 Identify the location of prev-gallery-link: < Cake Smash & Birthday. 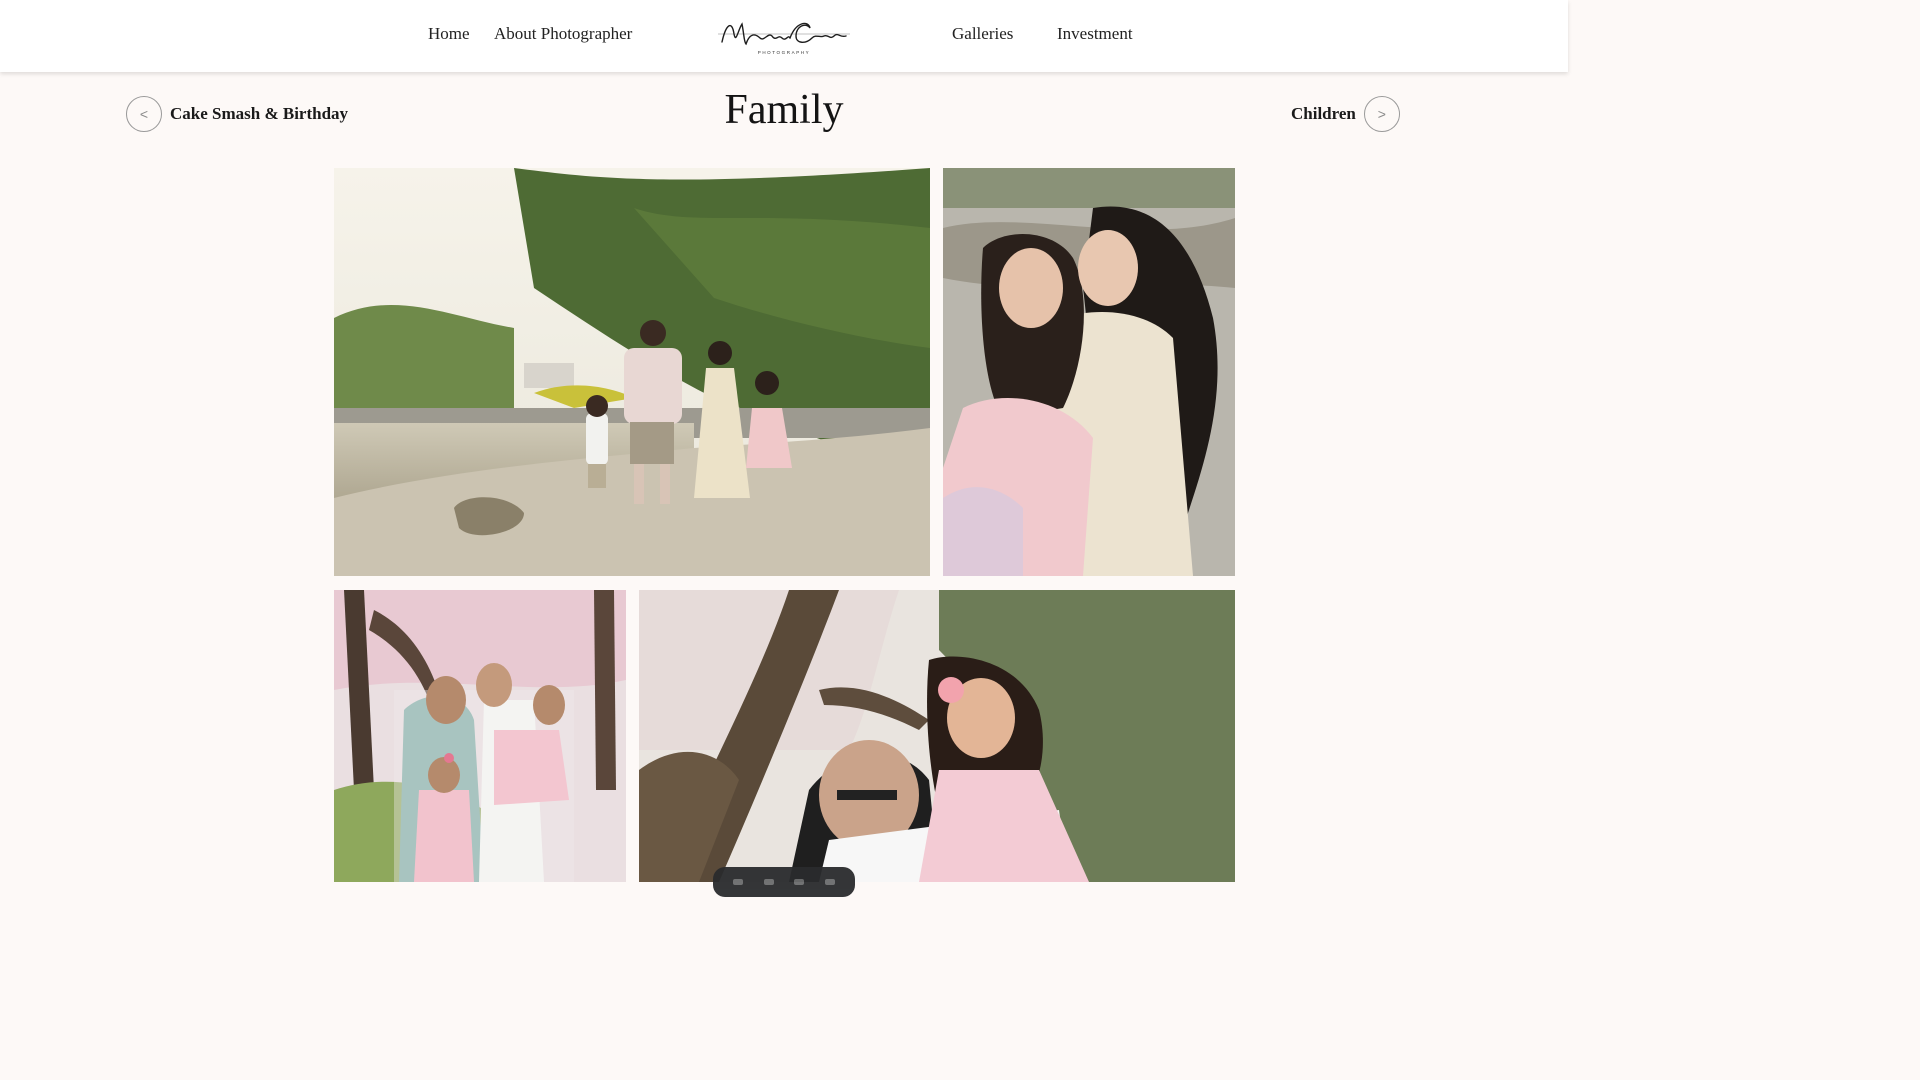
(237, 114).